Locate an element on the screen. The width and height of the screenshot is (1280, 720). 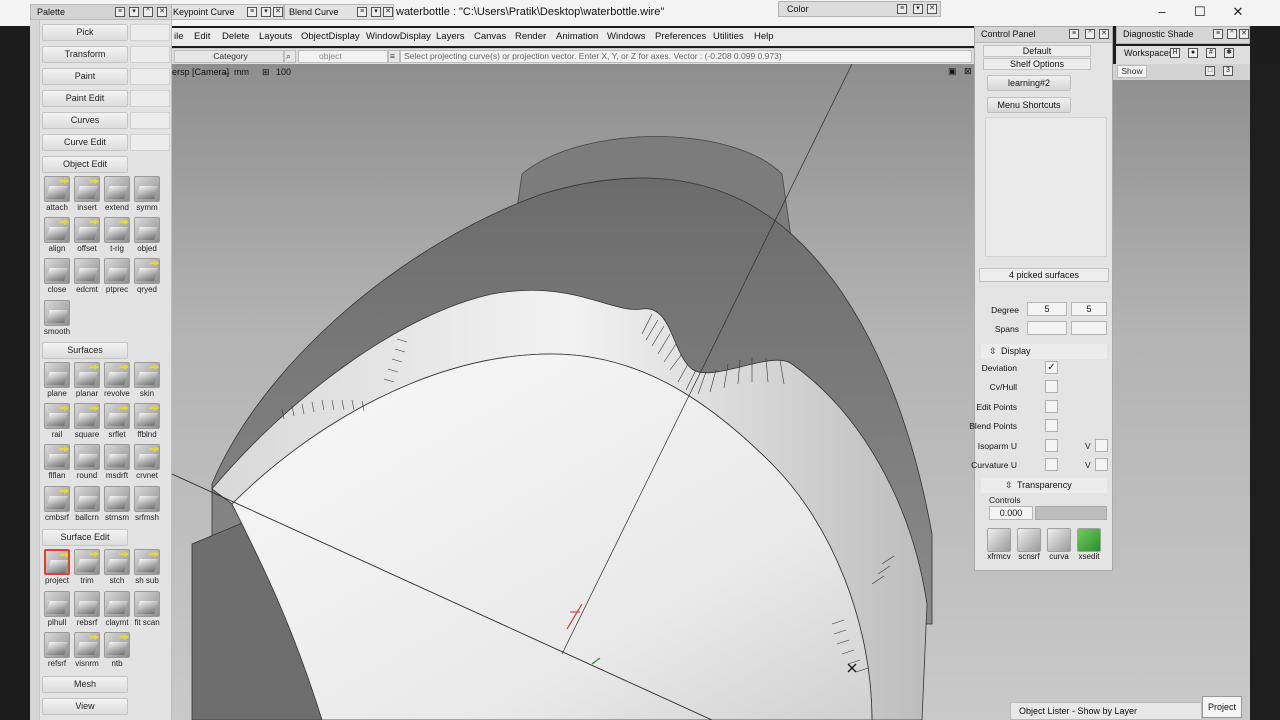
tool-plane: plane is located at coordinates (57, 382).